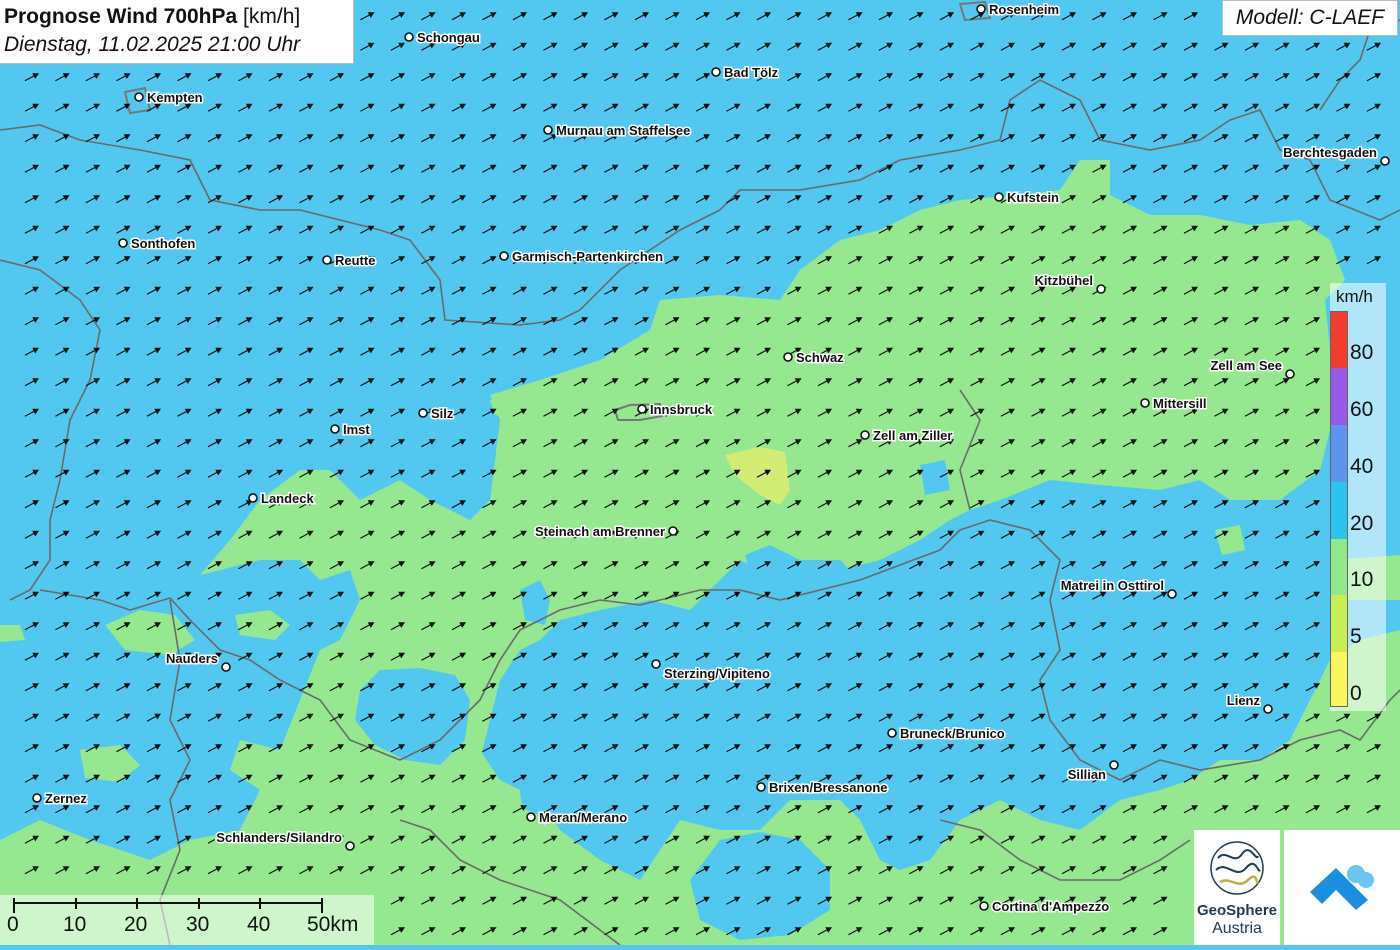 The width and height of the screenshot is (1400, 950). I want to click on city-label: Lienz, so click(1244, 700).